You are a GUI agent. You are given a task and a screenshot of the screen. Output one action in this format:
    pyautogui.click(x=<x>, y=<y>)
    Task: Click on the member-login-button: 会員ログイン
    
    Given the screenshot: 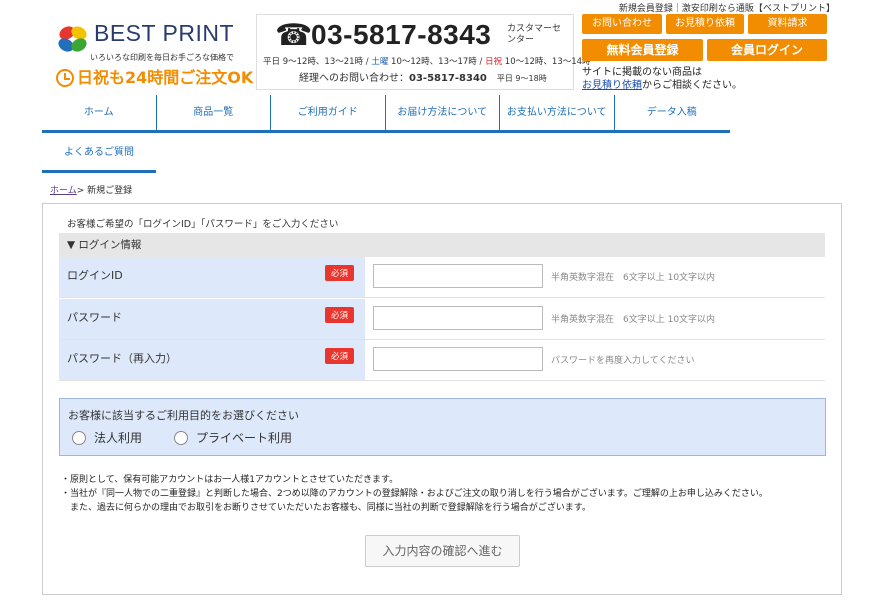 What is the action you would take?
    pyautogui.click(x=767, y=50)
    